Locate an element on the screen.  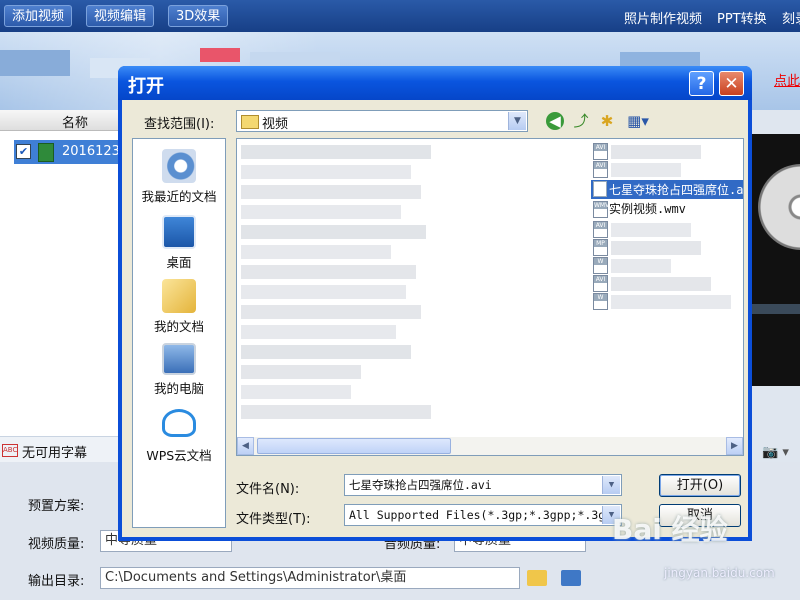
subtitle-select: 无可用字幕 is located at coordinates (54, 451).